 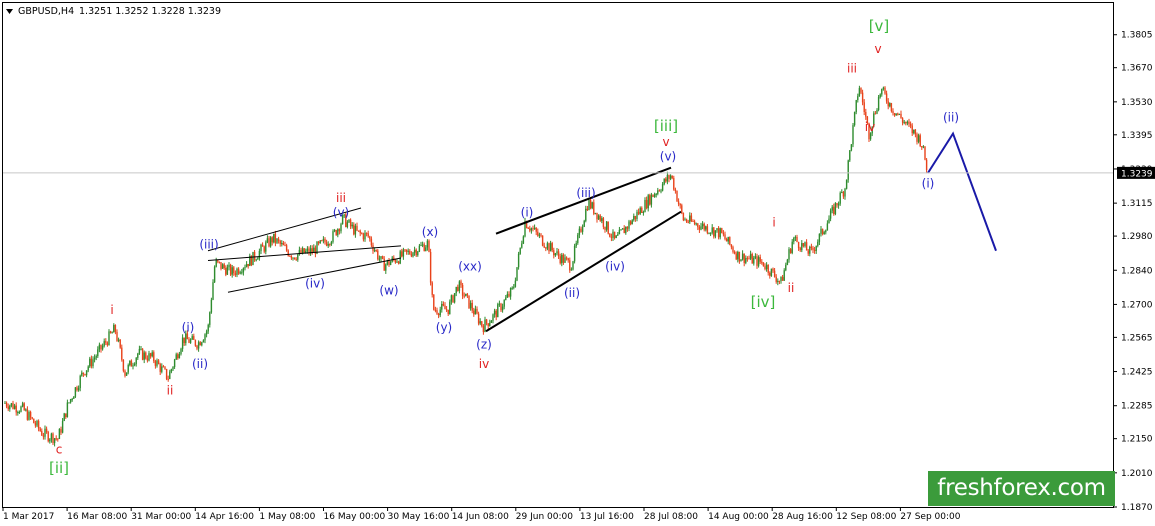 What do you see at coordinates (1137, 440) in the screenshot?
I see `y-tick-label: 1.2150` at bounding box center [1137, 440].